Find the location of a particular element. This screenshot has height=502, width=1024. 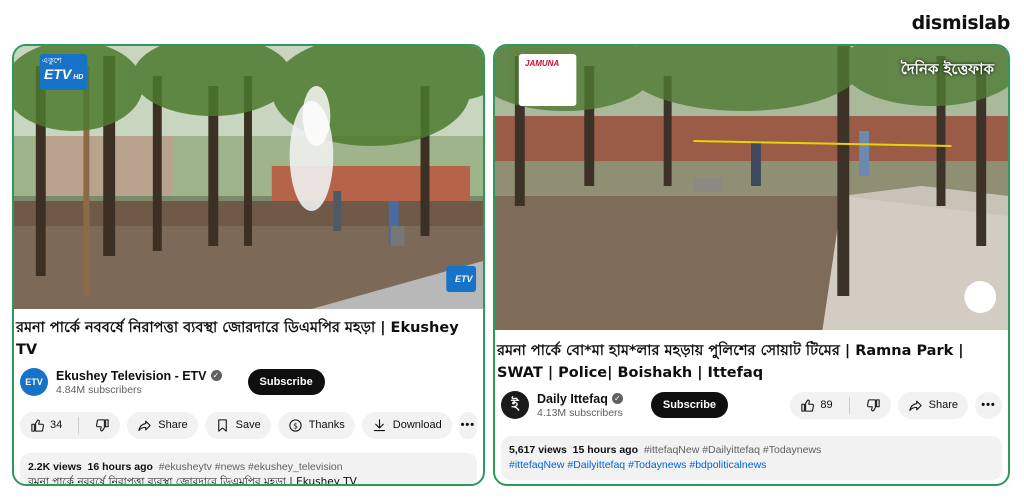

jamuna-sponsor-logo: JAMUNA is located at coordinates (542, 63).